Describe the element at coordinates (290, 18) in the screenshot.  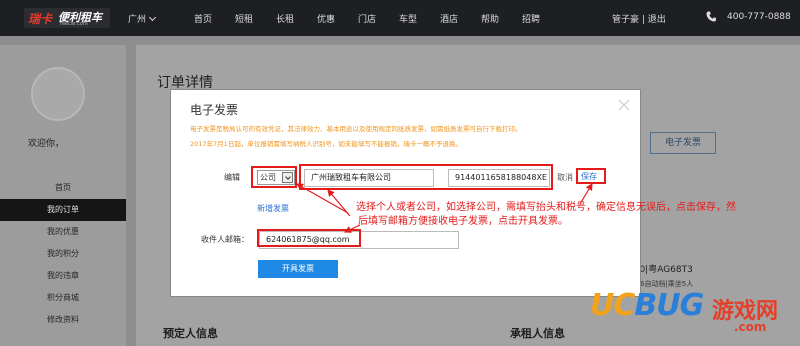
I see `nav-item-long-rent: 长租` at that location.